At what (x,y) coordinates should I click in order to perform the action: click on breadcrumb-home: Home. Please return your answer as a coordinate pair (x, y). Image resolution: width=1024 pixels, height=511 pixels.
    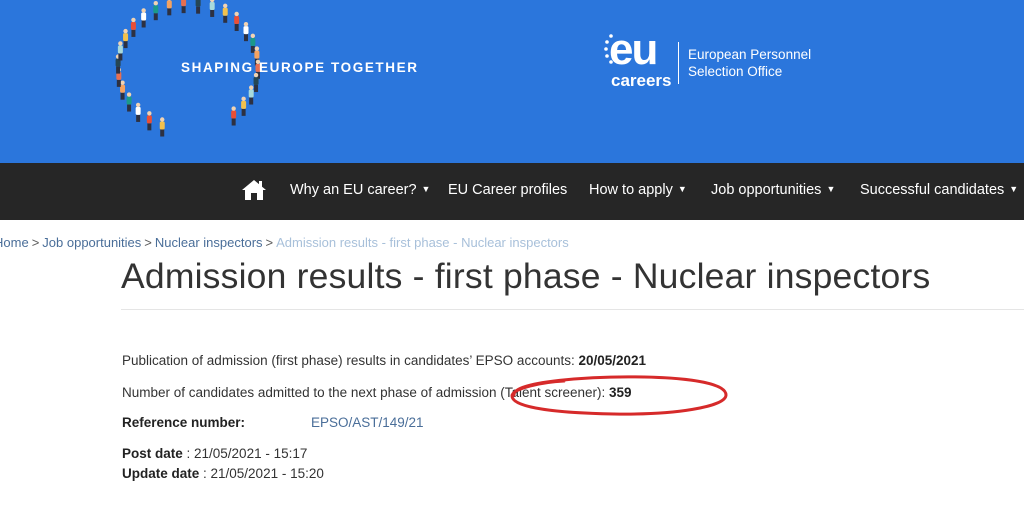
    Looking at the image, I should click on (14, 242).